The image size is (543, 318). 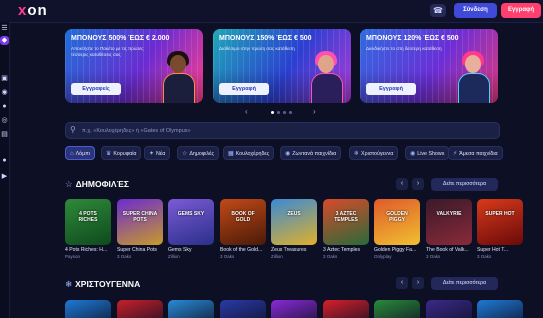 I want to click on android-icon: ▶, so click(x=4, y=176).